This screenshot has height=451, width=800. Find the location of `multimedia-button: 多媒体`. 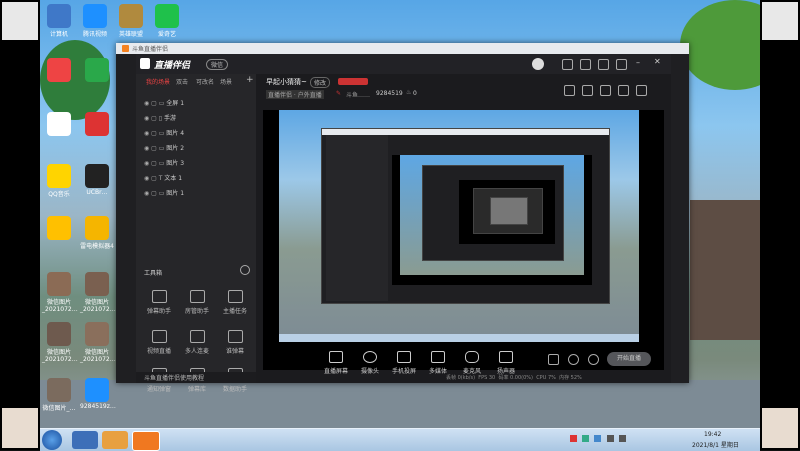

multimedia-button: 多媒体 is located at coordinates (438, 363).